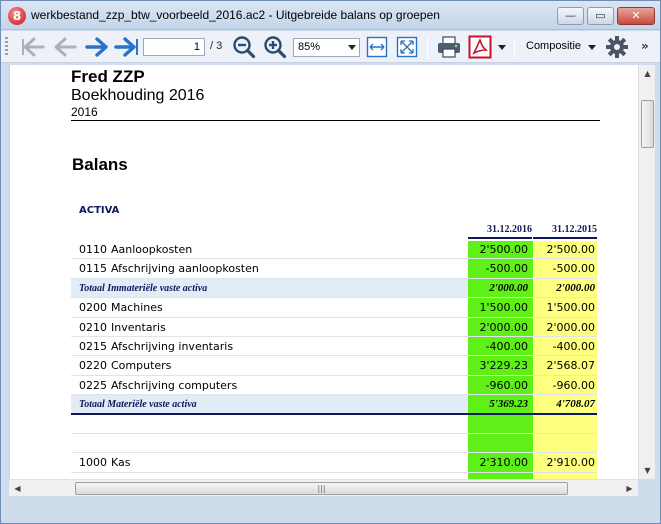  What do you see at coordinates (127, 47) in the screenshot?
I see `last-page-icon` at bounding box center [127, 47].